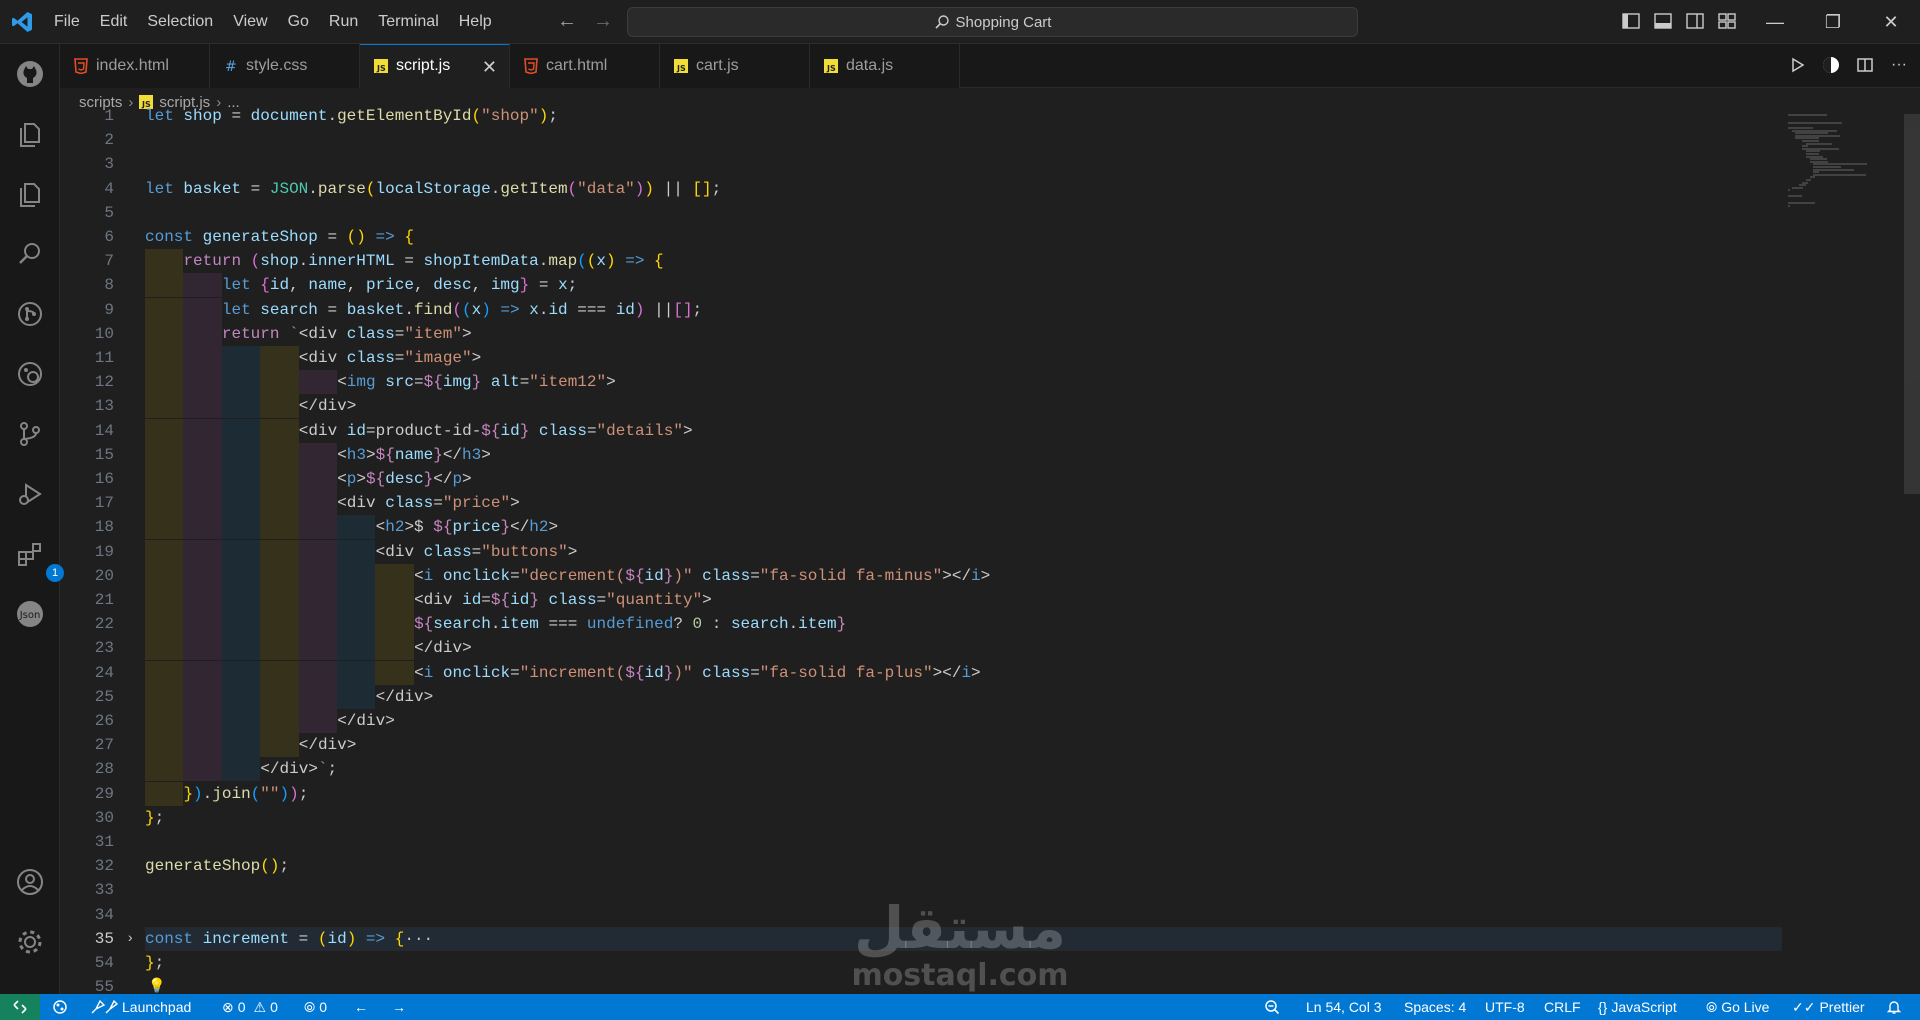 This screenshot has width=1920, height=1020. What do you see at coordinates (920, 745) in the screenshot?
I see `code-line: 27 </div>` at bounding box center [920, 745].